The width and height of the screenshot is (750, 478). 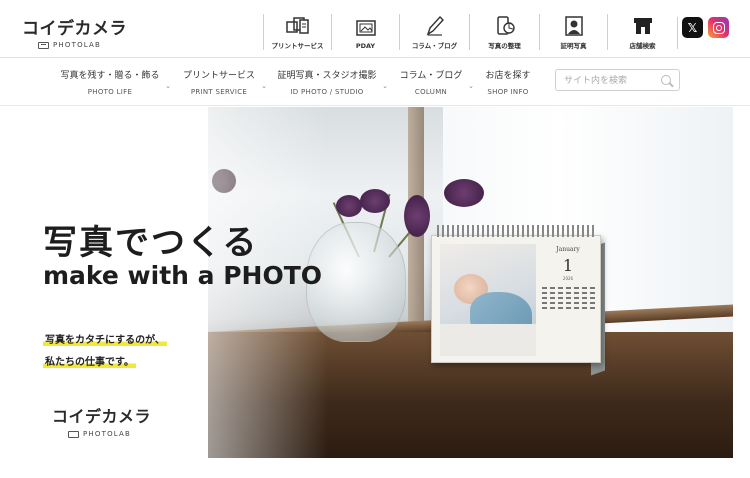 What do you see at coordinates (366, 28) in the screenshot?
I see `photo-frame-icon` at bounding box center [366, 28].